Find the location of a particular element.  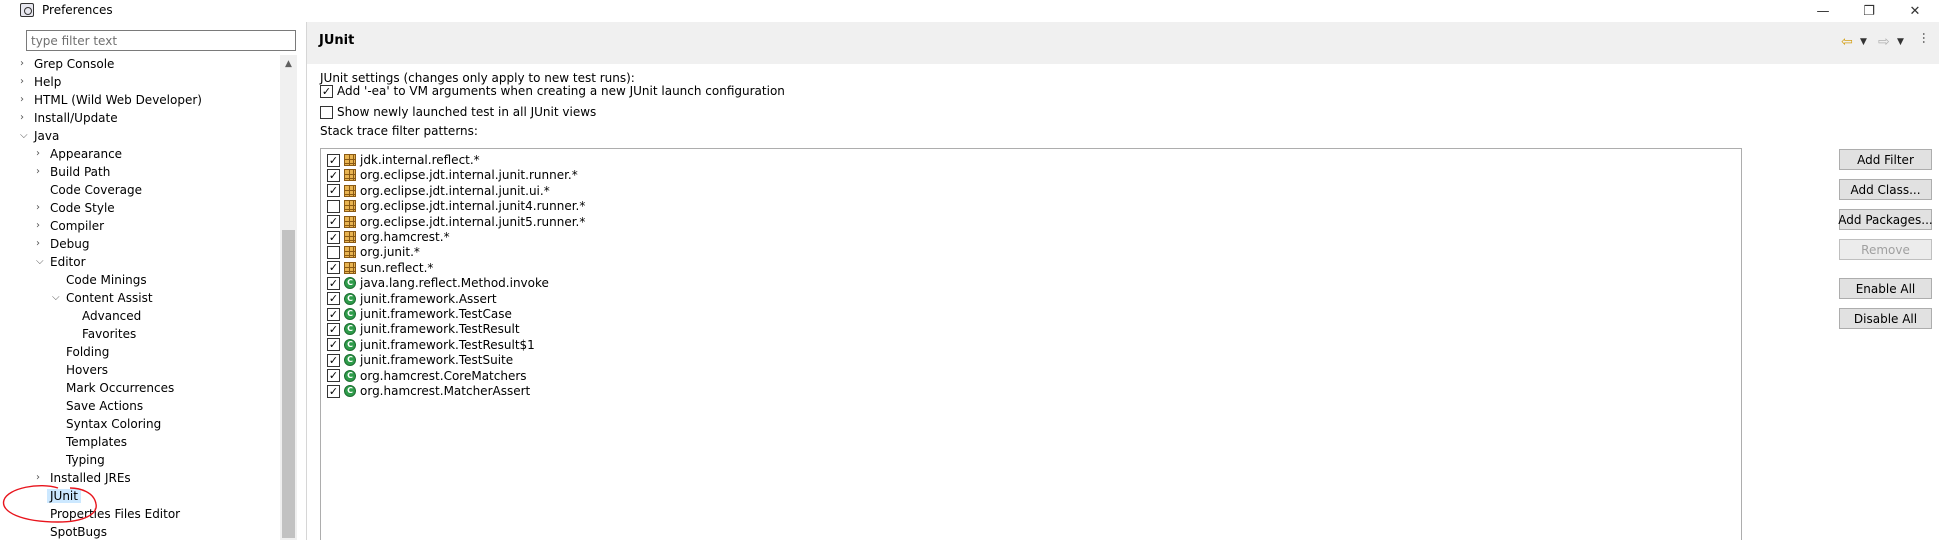

tree-item: Hovers is located at coordinates (87, 370).